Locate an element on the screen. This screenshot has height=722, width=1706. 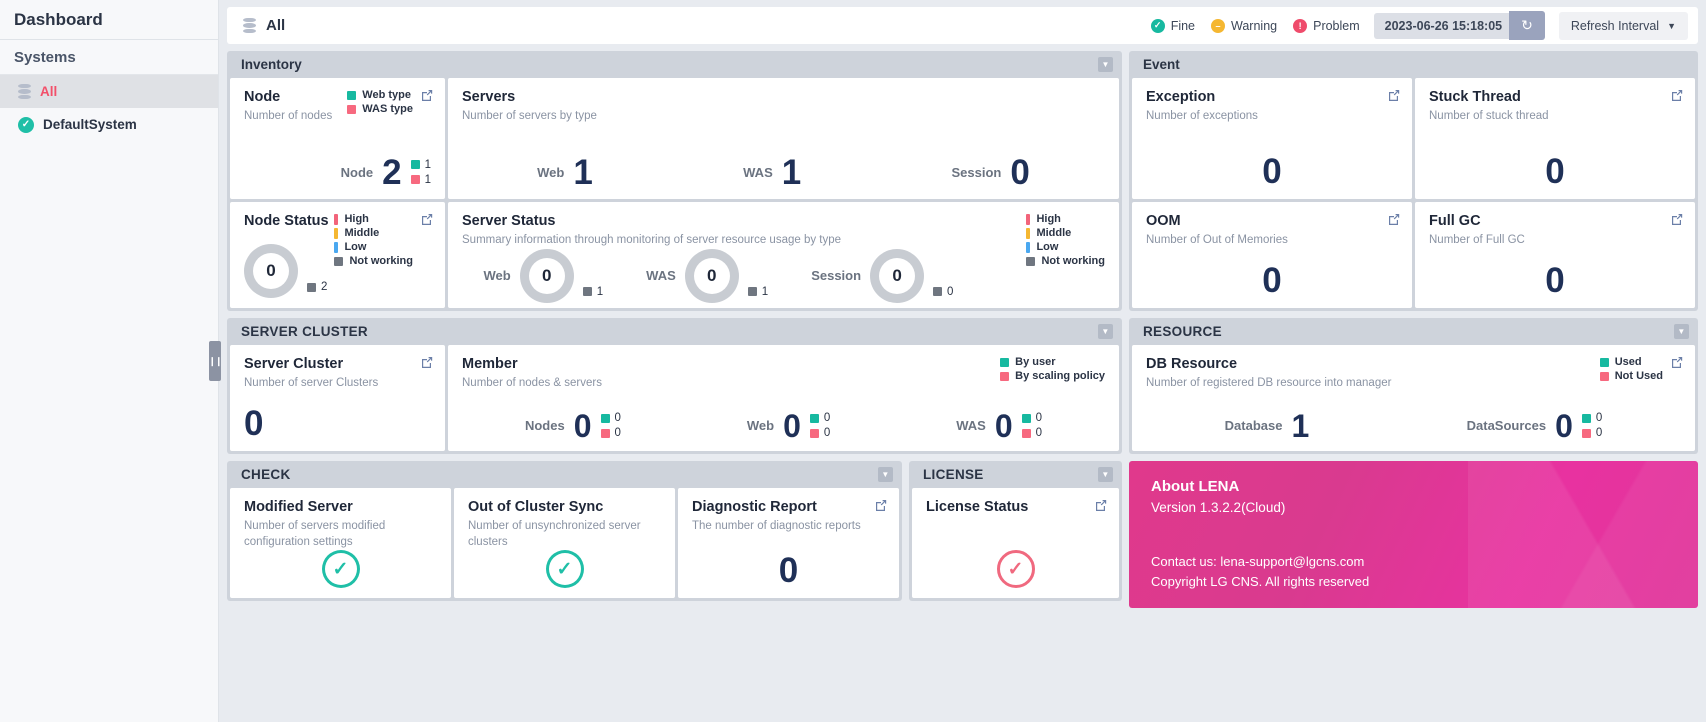
card-license-status: License Status ✓ is located at coordinates (1015, 543).